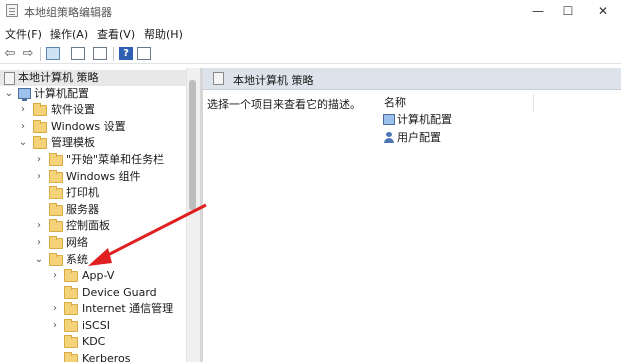  Describe the element at coordinates (144, 53) in the screenshot. I see `view-options-icon` at that location.